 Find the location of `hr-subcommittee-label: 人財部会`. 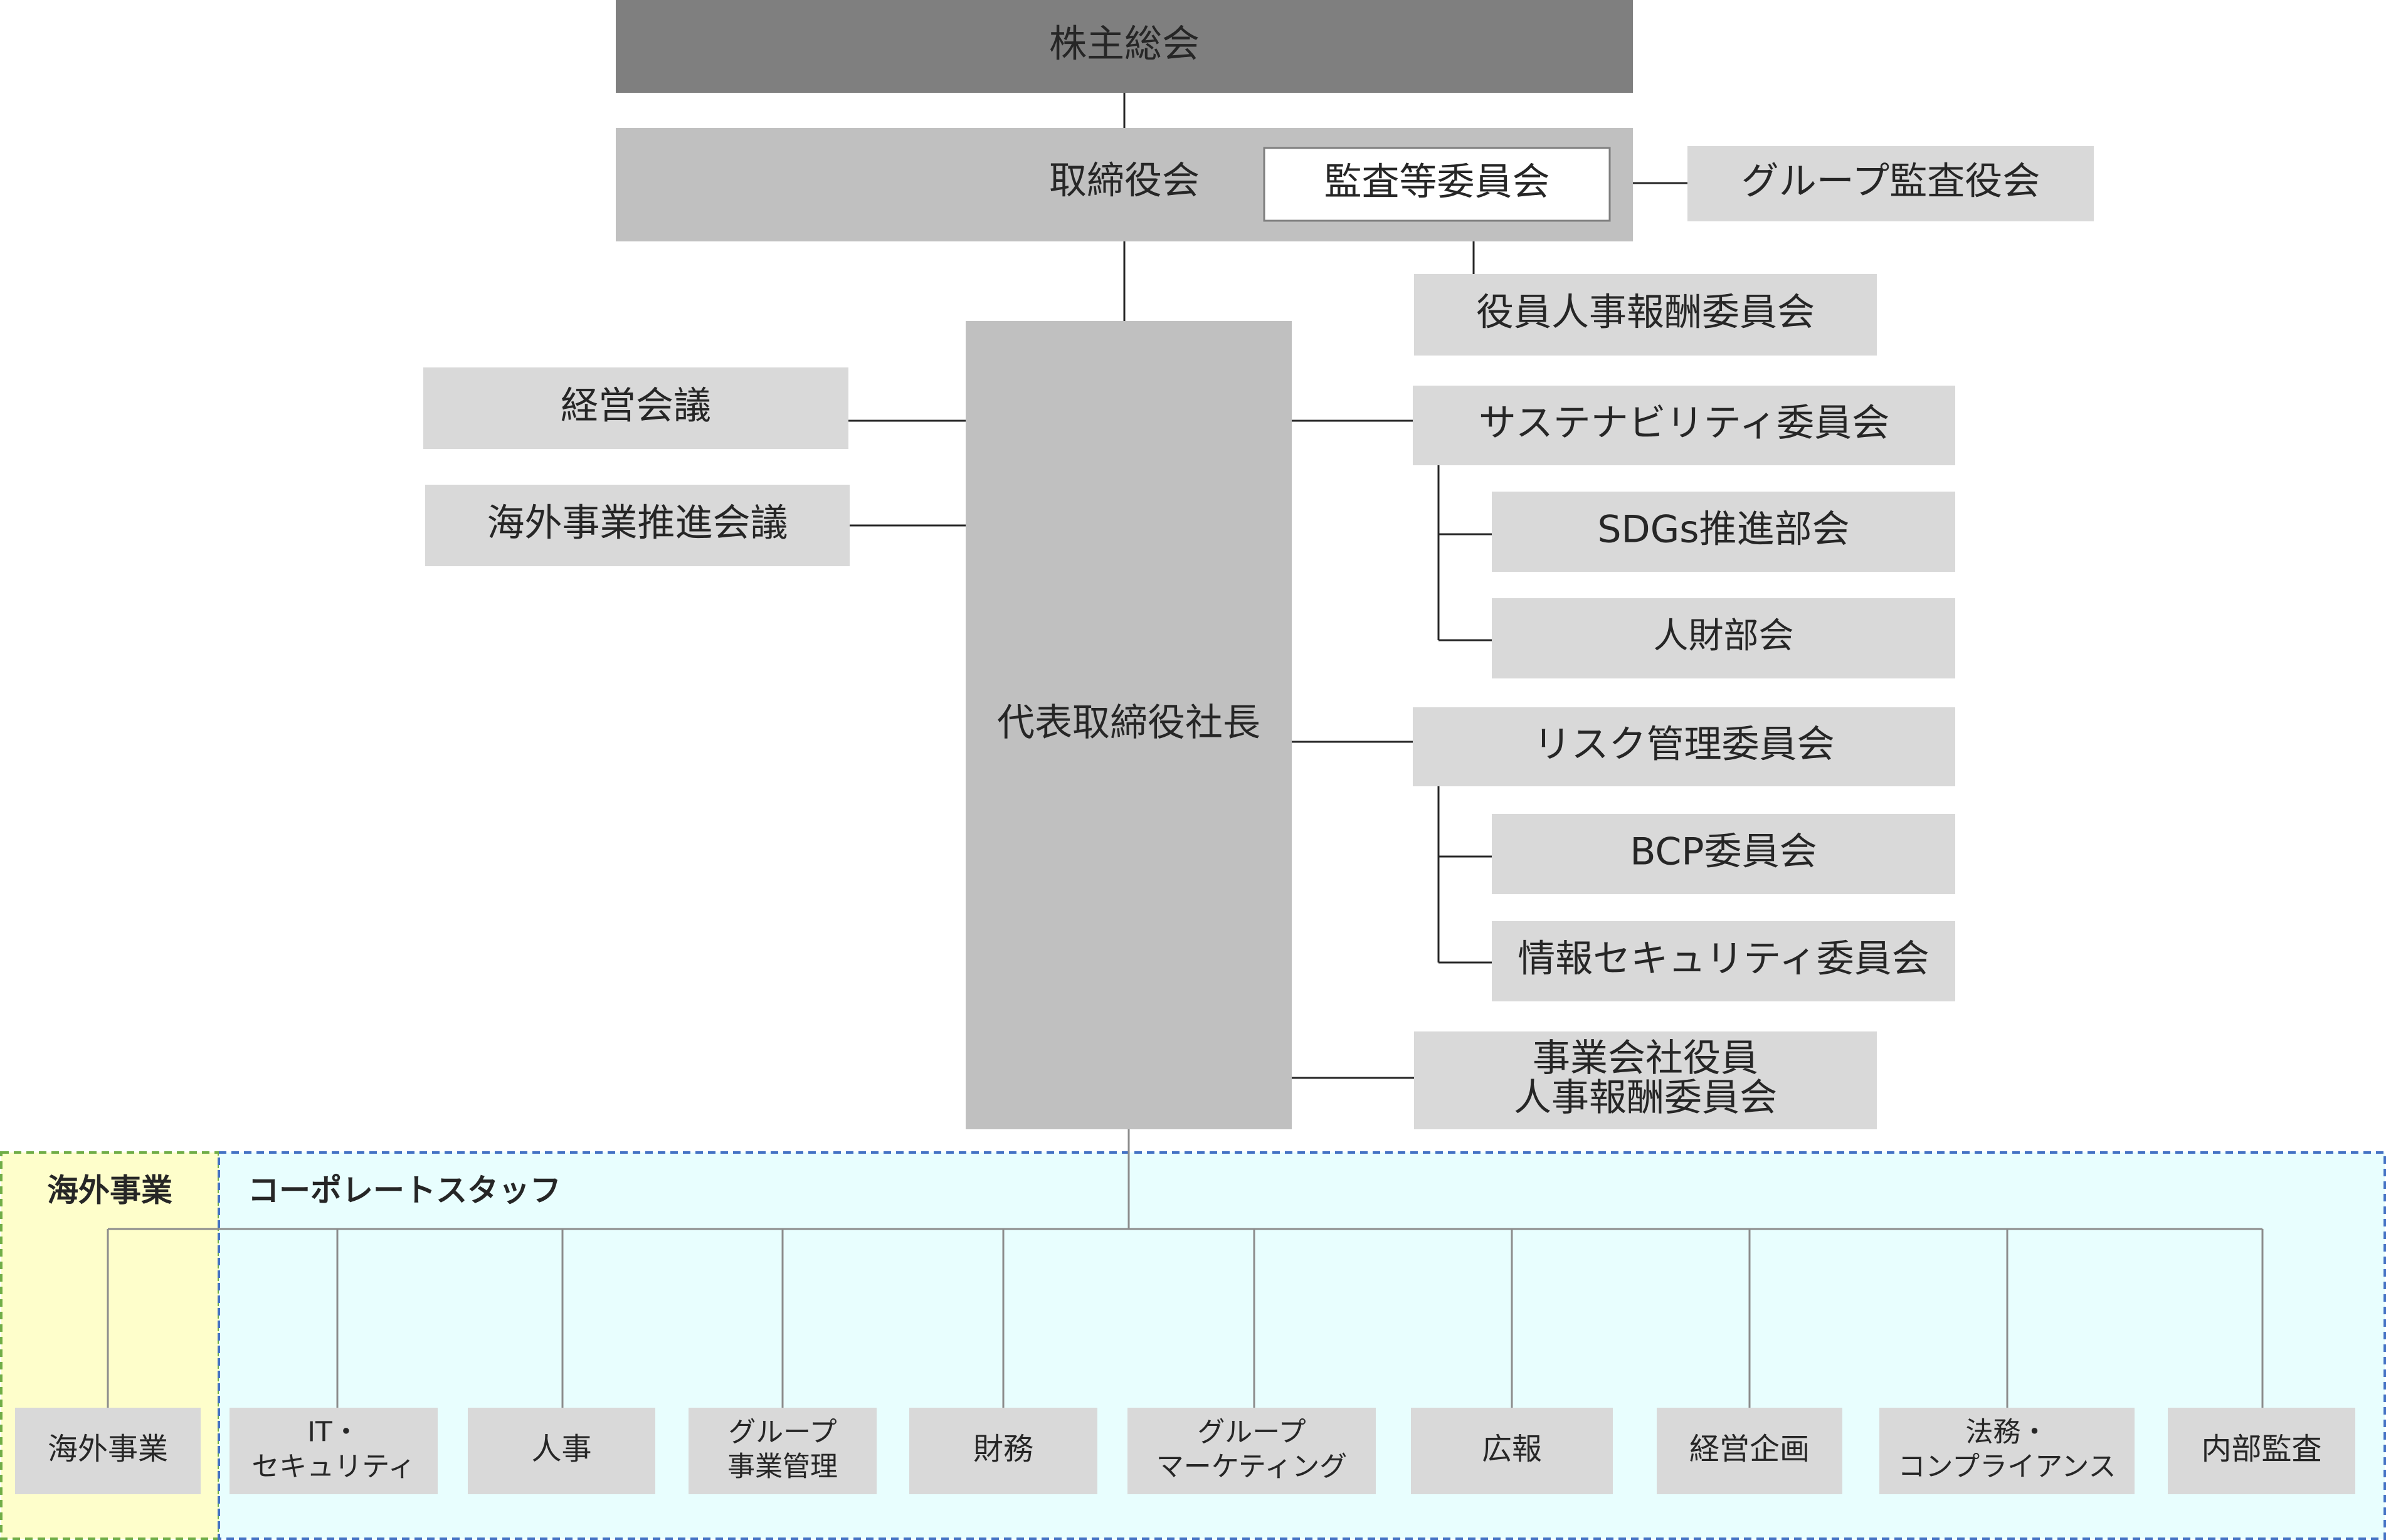

hr-subcommittee-label: 人財部会 is located at coordinates (1724, 636).